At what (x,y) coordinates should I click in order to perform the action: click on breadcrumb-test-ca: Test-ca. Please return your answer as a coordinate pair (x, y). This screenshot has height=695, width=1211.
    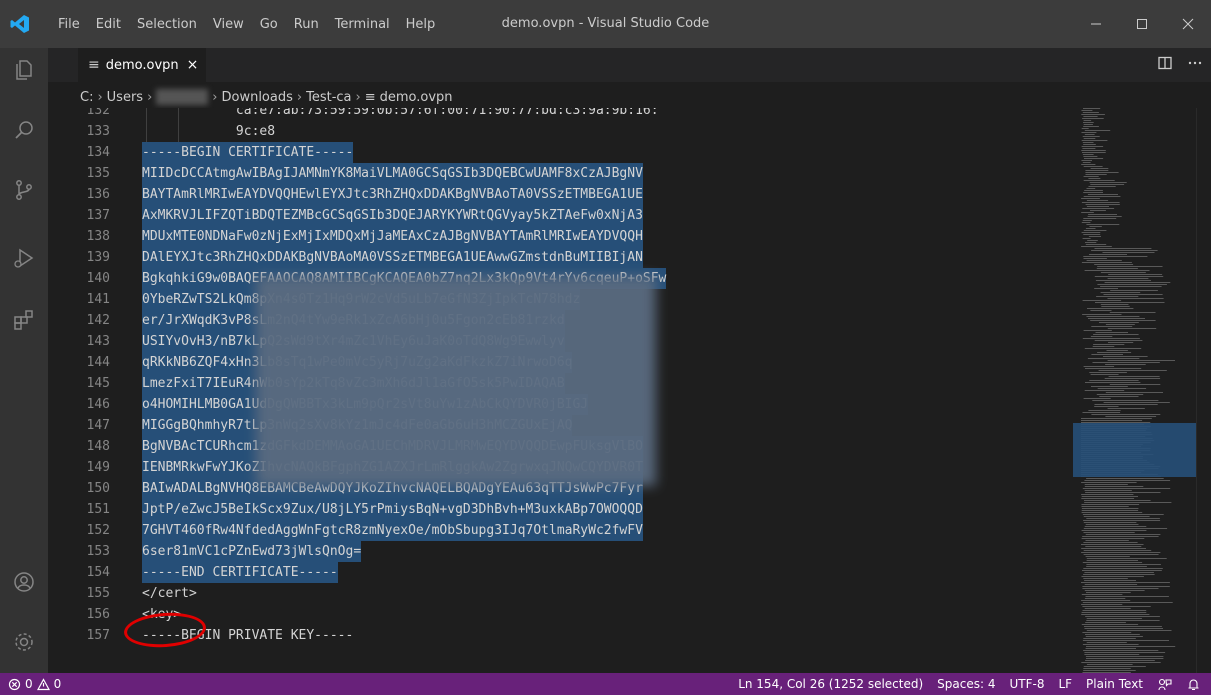
    Looking at the image, I should click on (328, 97).